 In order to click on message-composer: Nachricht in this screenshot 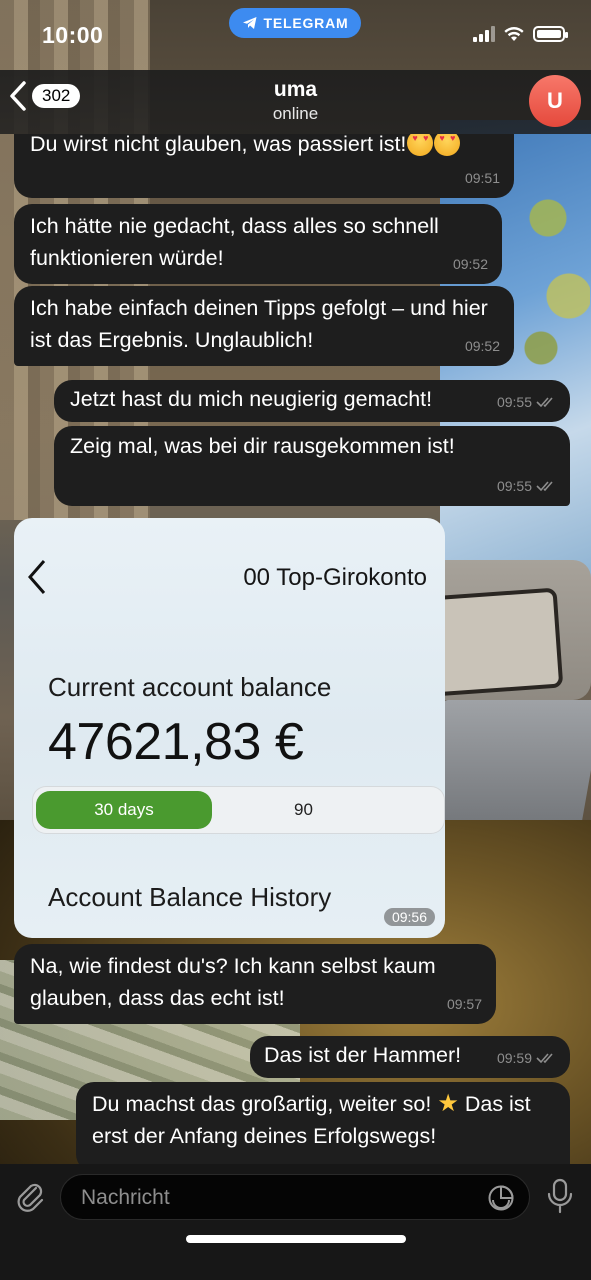, I will do `click(295, 1222)`.